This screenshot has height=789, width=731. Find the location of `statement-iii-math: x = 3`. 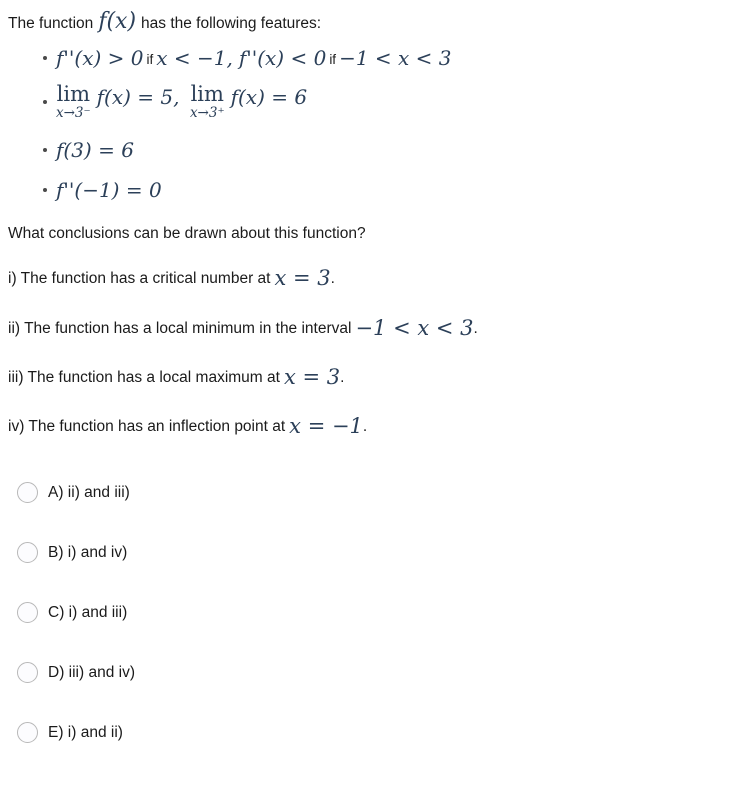

statement-iii-math: x = 3 is located at coordinates (312, 376).